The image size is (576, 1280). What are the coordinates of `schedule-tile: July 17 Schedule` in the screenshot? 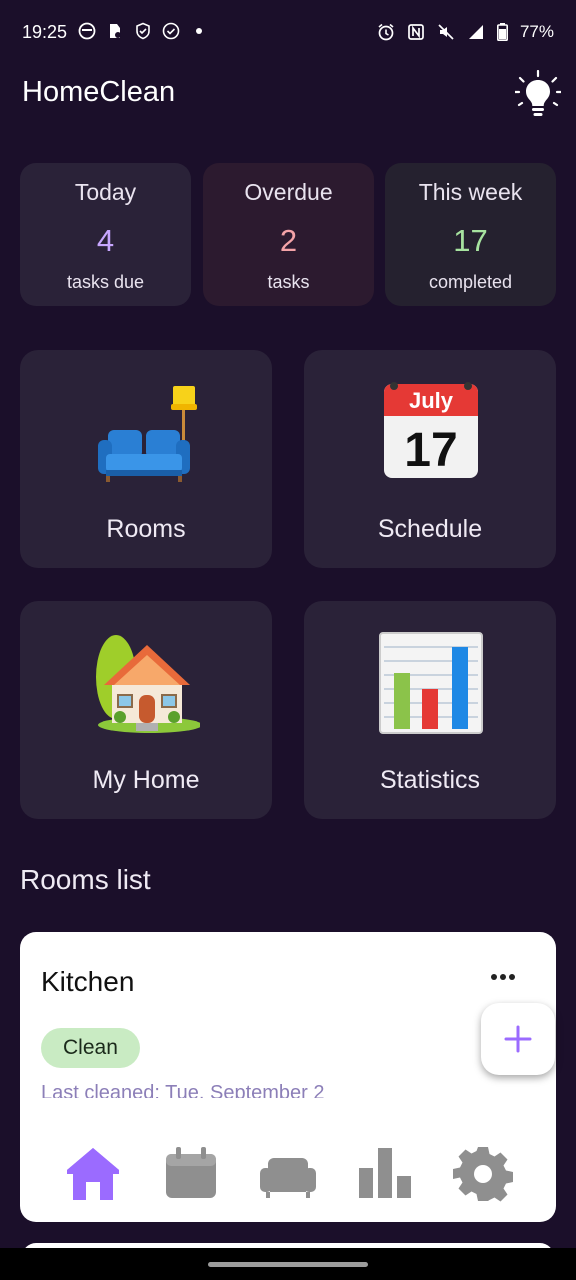 It's located at (430, 459).